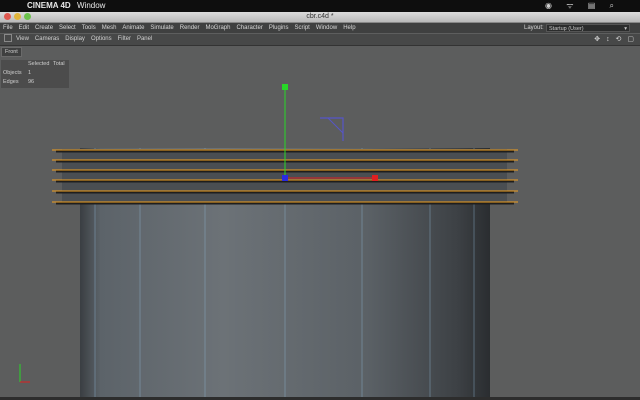 This screenshot has width=640, height=400. Describe the element at coordinates (124, 39) in the screenshot. I see `viewport-menu-filter: Filter` at that location.